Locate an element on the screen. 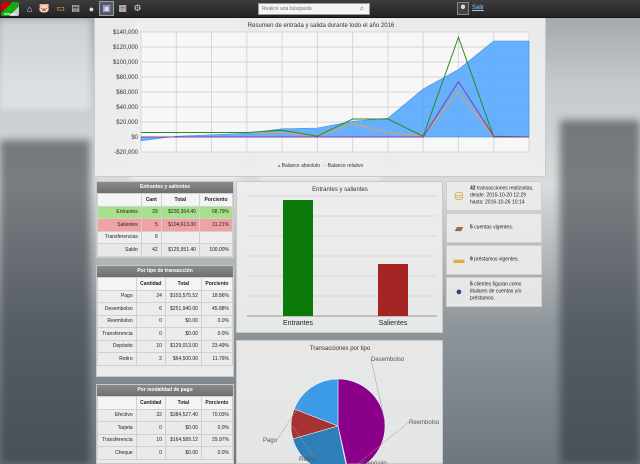  pie-label: Retiro is located at coordinates (307, 460).